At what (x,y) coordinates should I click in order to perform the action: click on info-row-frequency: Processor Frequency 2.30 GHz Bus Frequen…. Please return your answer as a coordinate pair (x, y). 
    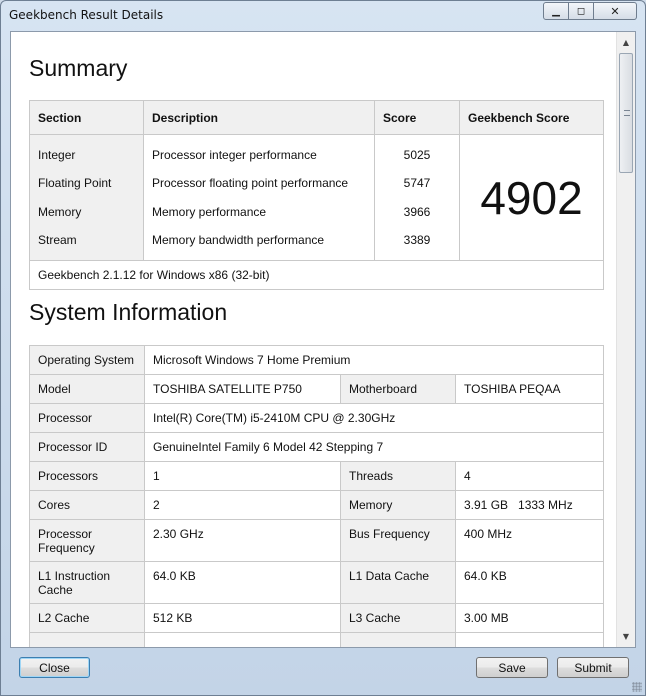
    Looking at the image, I should click on (316, 540).